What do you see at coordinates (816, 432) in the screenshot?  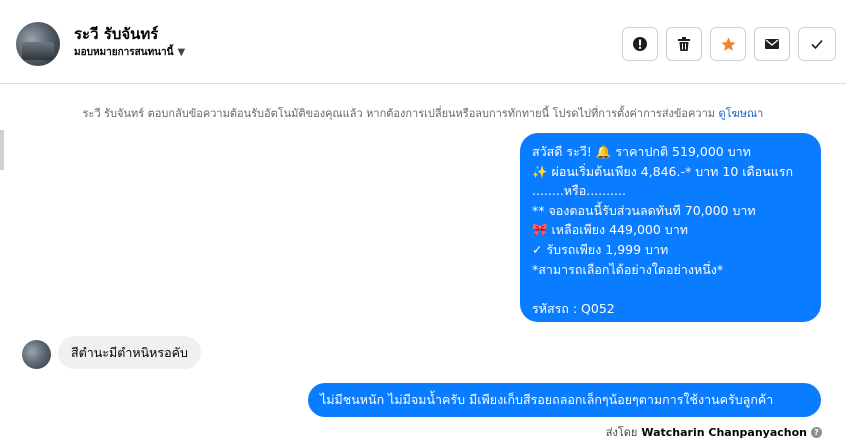 I see `help-icon: ?` at bounding box center [816, 432].